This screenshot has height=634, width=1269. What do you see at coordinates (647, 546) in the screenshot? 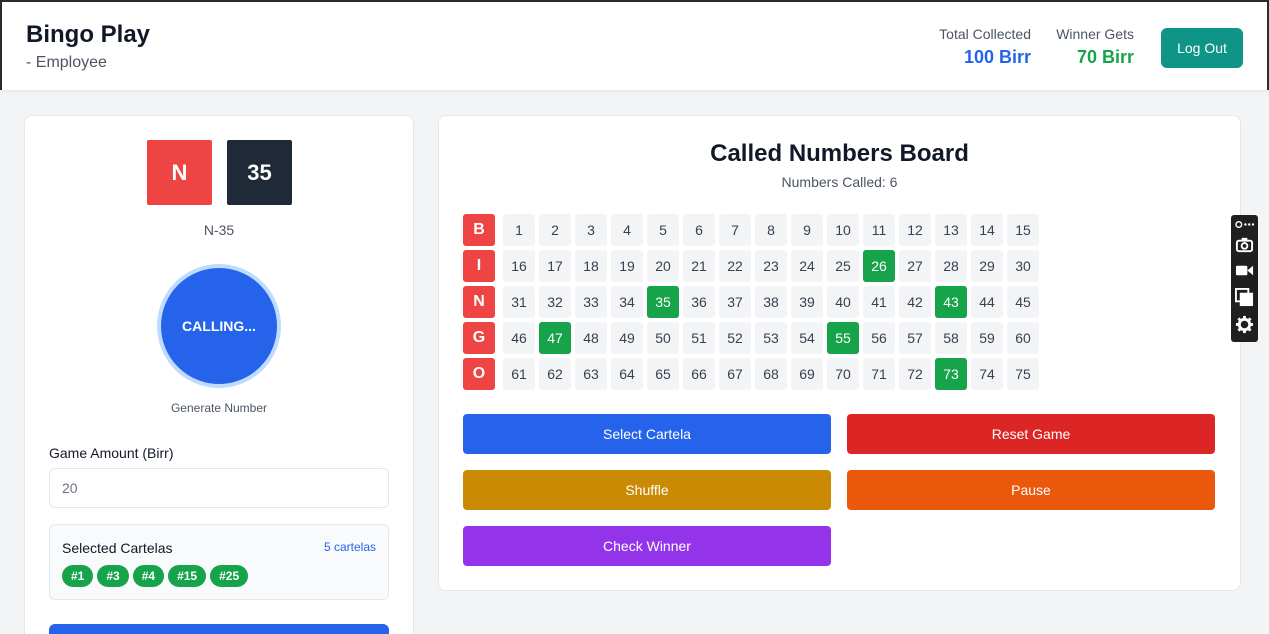
I see `check-winner-button: Check Winner` at bounding box center [647, 546].